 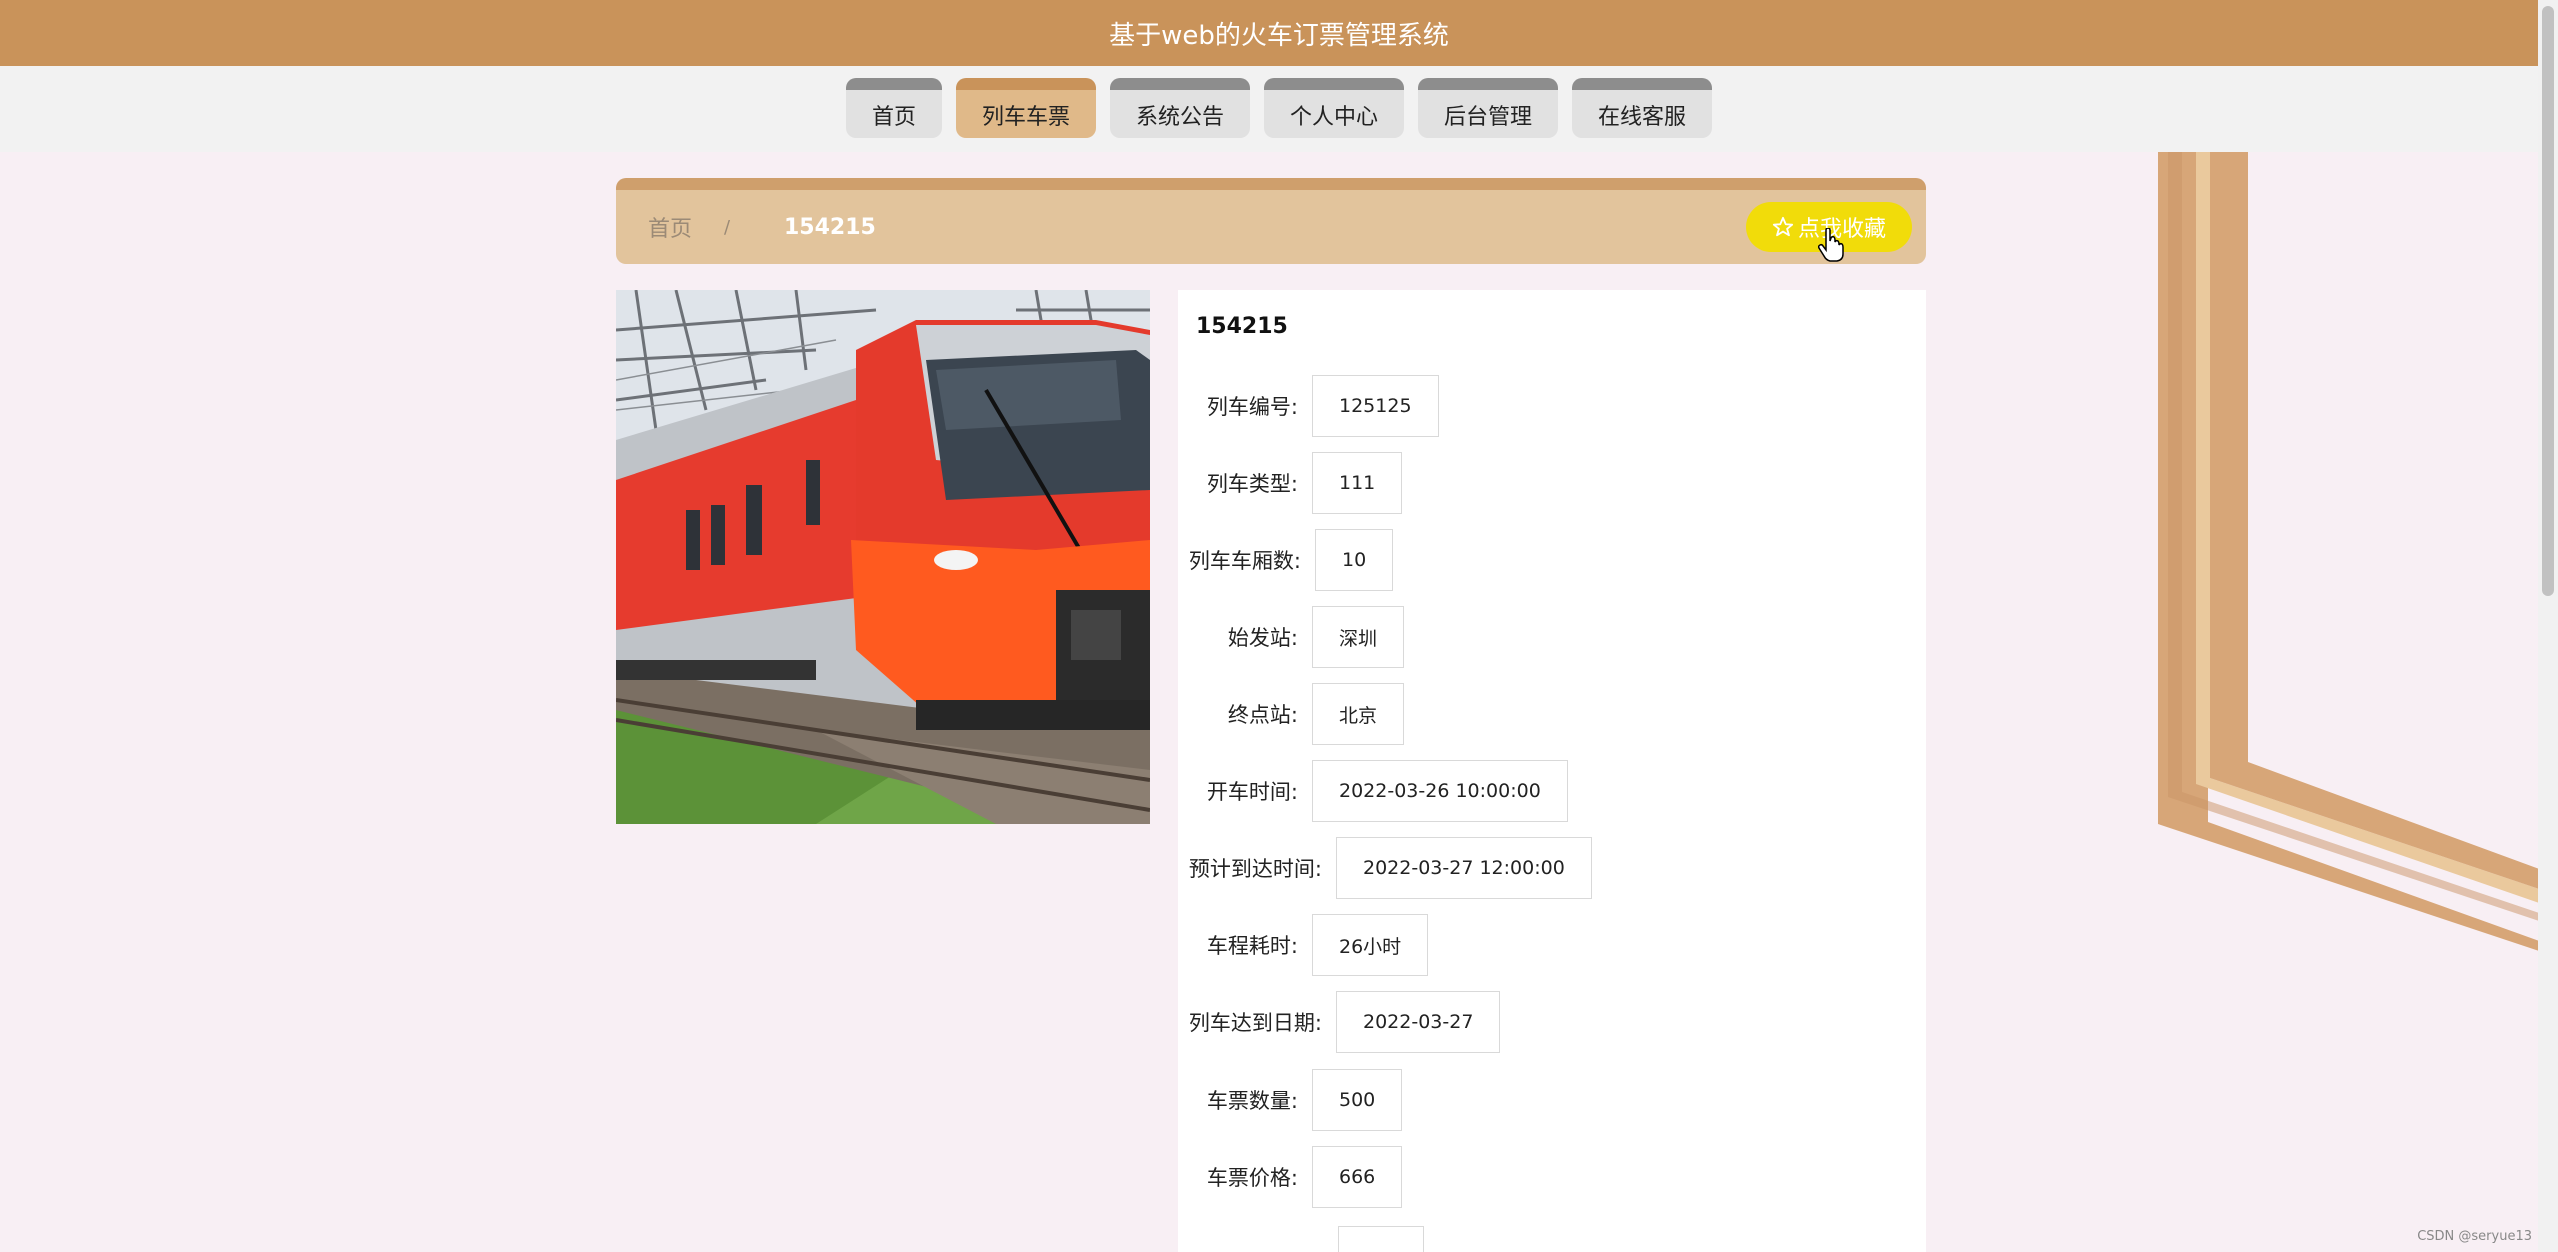 What do you see at coordinates (1358, 637) in the screenshot?
I see `field-value: 深圳` at bounding box center [1358, 637].